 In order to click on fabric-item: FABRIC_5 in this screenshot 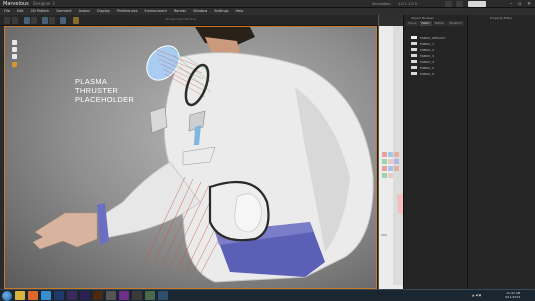, I will do `click(438, 67)`.